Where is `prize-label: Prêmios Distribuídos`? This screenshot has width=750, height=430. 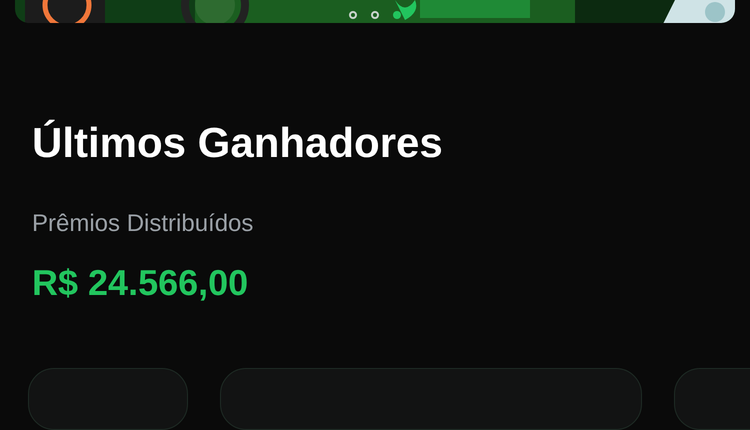 prize-label: Prêmios Distribuídos is located at coordinates (143, 224).